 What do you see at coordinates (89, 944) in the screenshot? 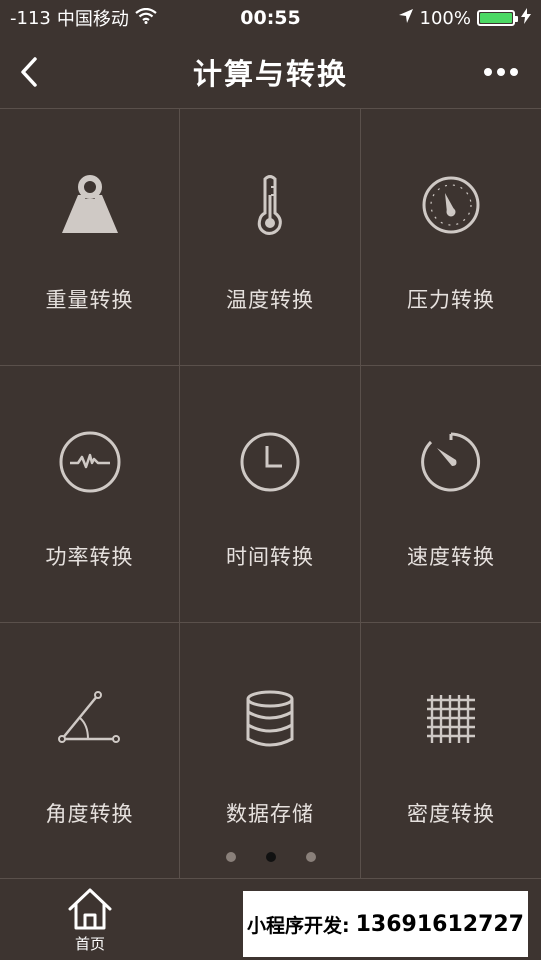
I see `tab-home-label: 首页` at bounding box center [89, 944].